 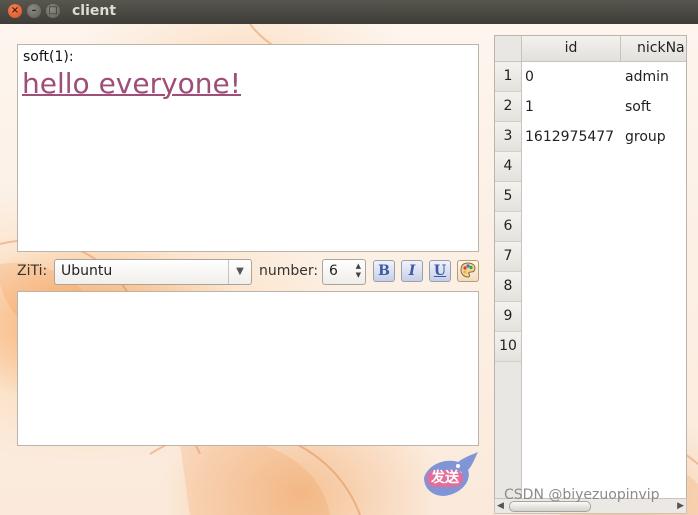 What do you see at coordinates (48, 57) in the screenshot?
I see `message-sender: soft(1):` at bounding box center [48, 57].